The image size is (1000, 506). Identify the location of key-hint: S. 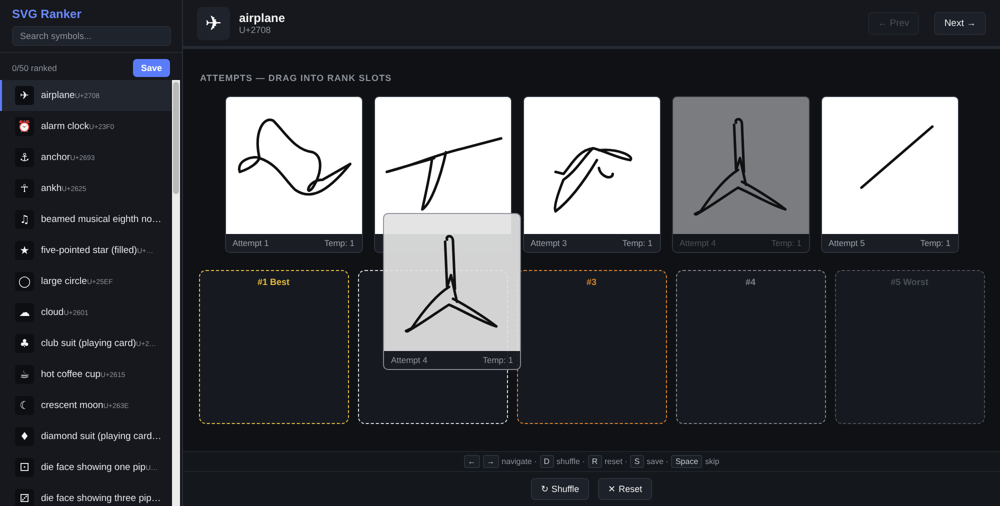
(637, 461).